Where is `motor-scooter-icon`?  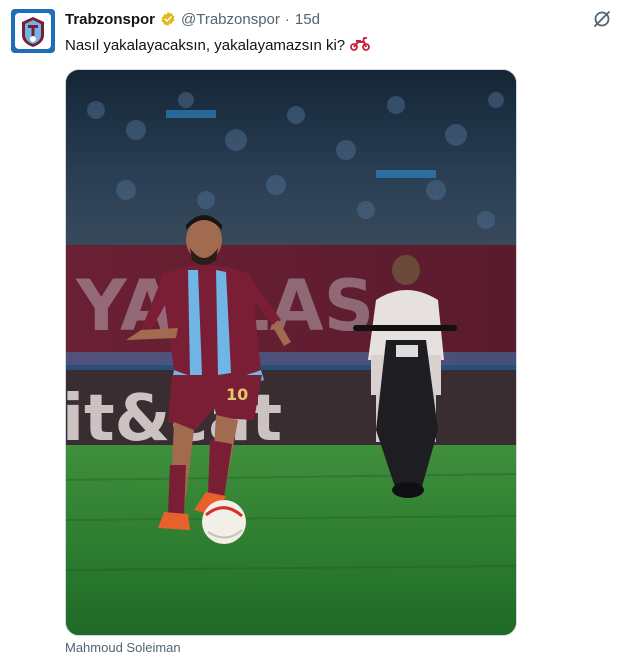 motor-scooter-icon is located at coordinates (360, 46).